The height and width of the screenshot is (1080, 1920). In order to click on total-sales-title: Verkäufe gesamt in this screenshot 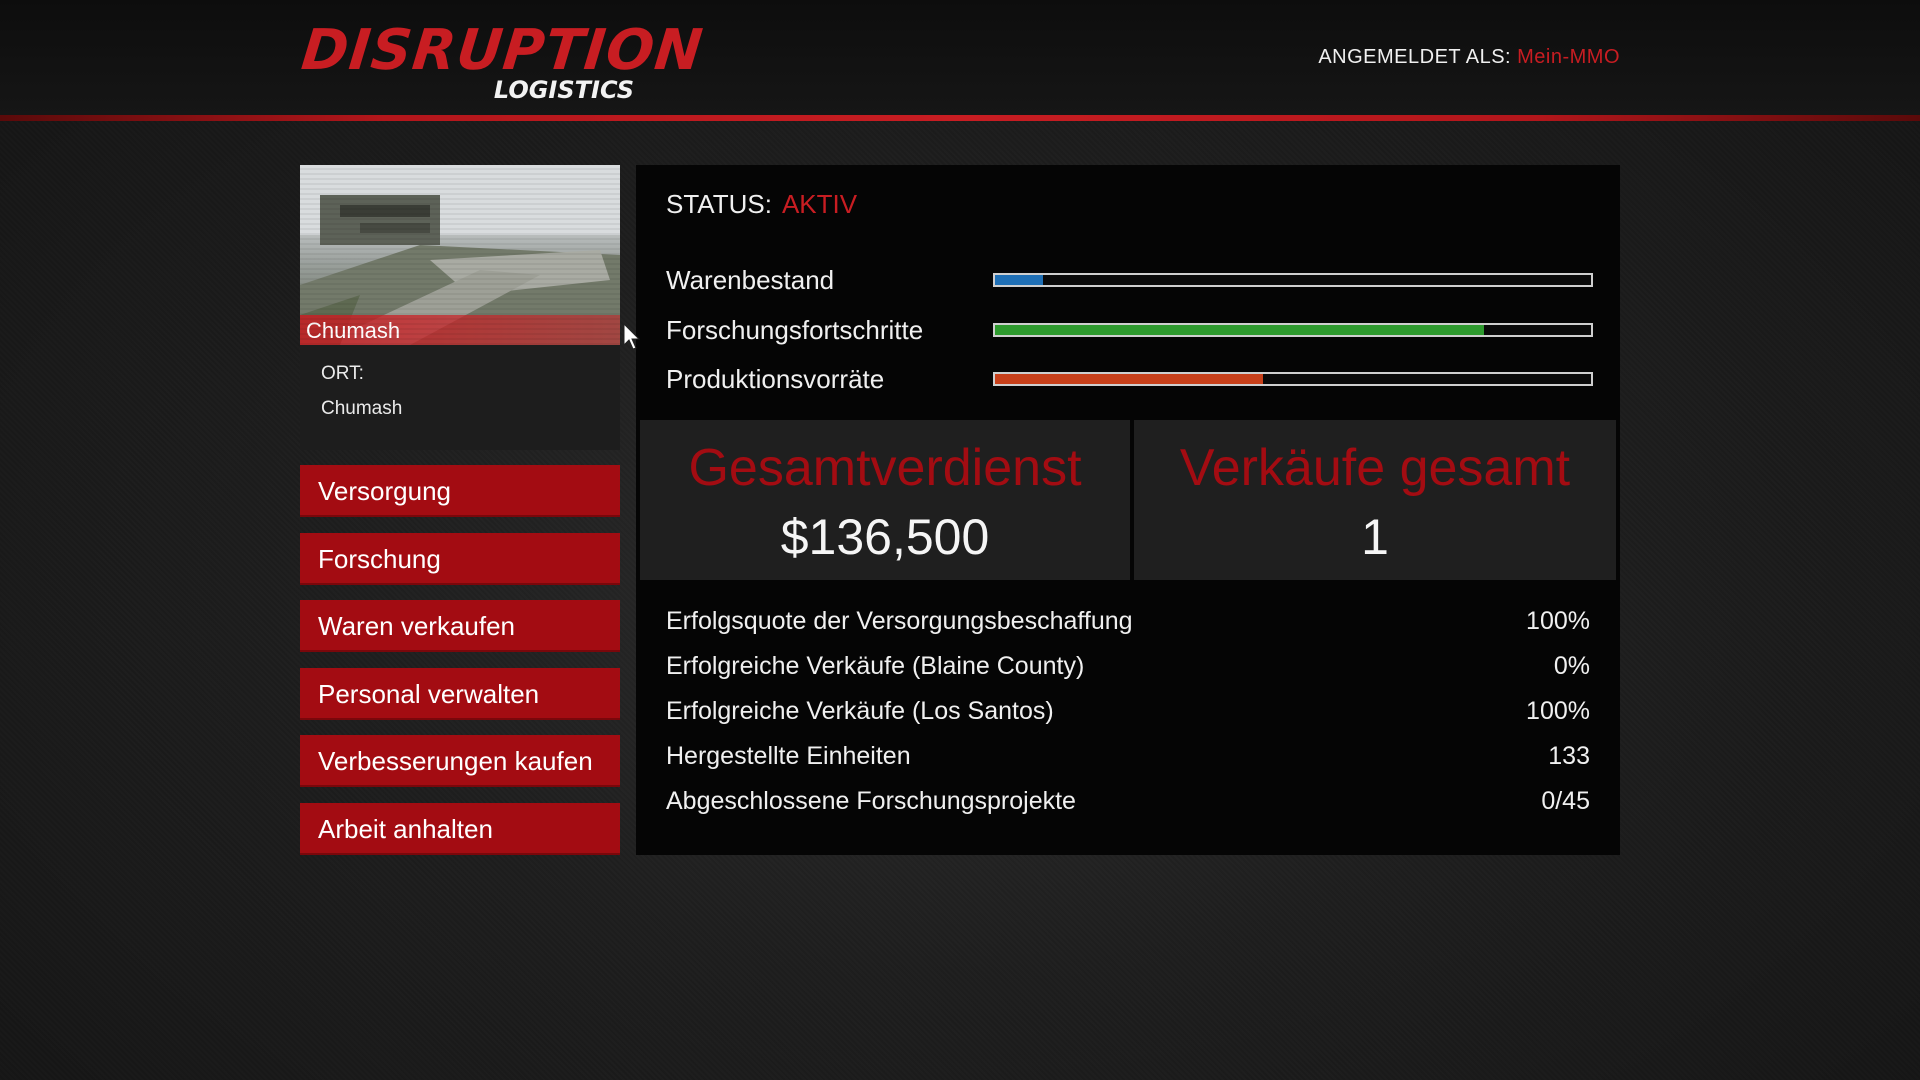, I will do `click(1375, 468)`.